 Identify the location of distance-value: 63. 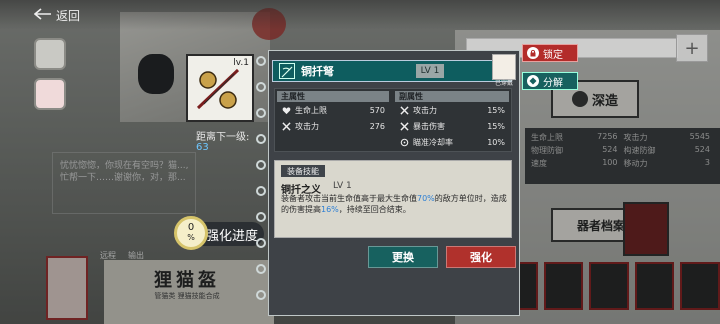
(202, 147).